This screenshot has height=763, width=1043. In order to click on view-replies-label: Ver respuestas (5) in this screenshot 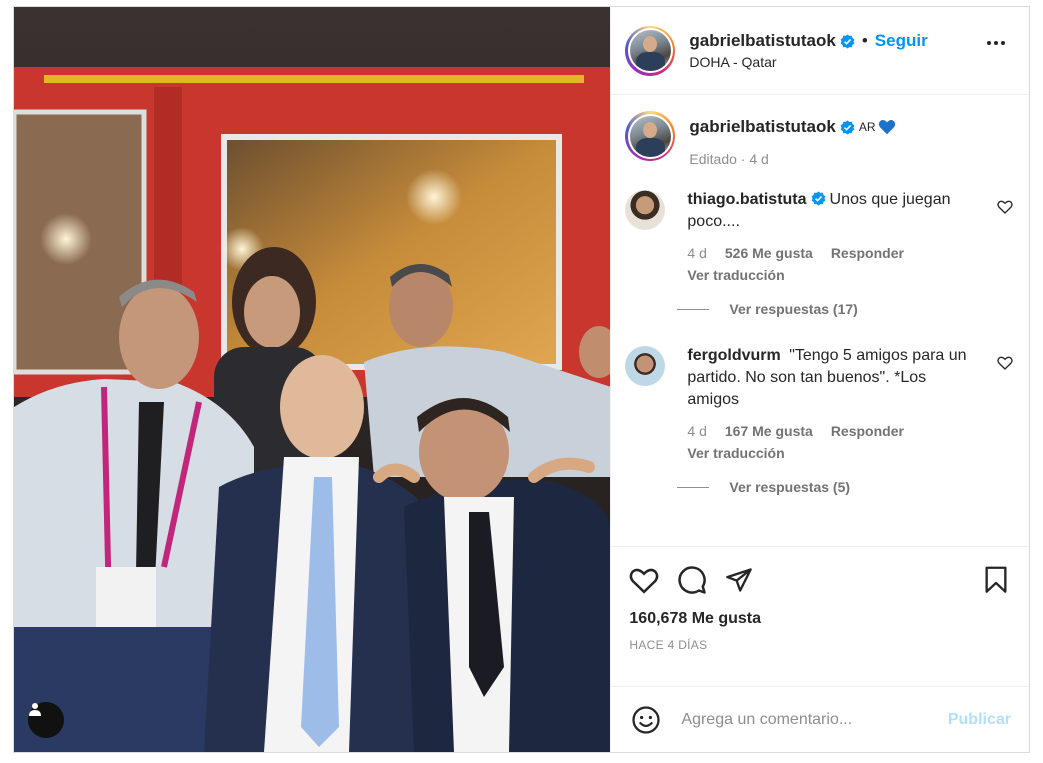, I will do `click(790, 487)`.